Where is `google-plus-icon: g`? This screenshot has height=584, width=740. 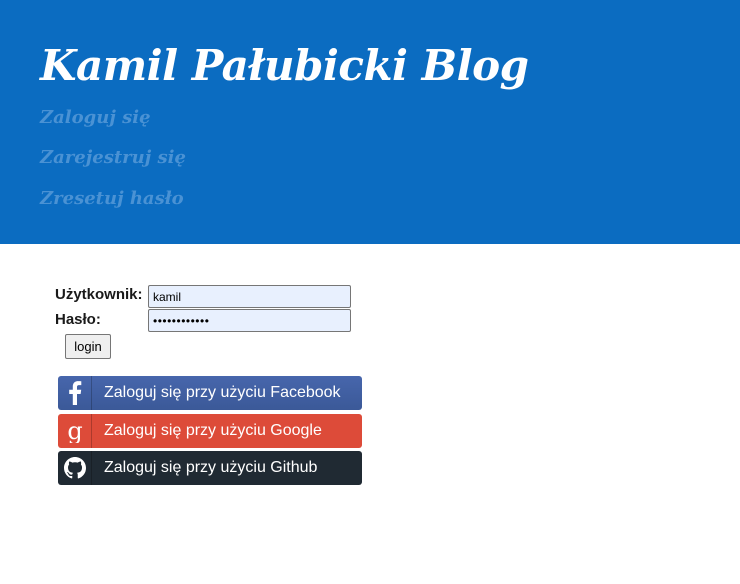
google-plus-icon: g is located at coordinates (75, 431).